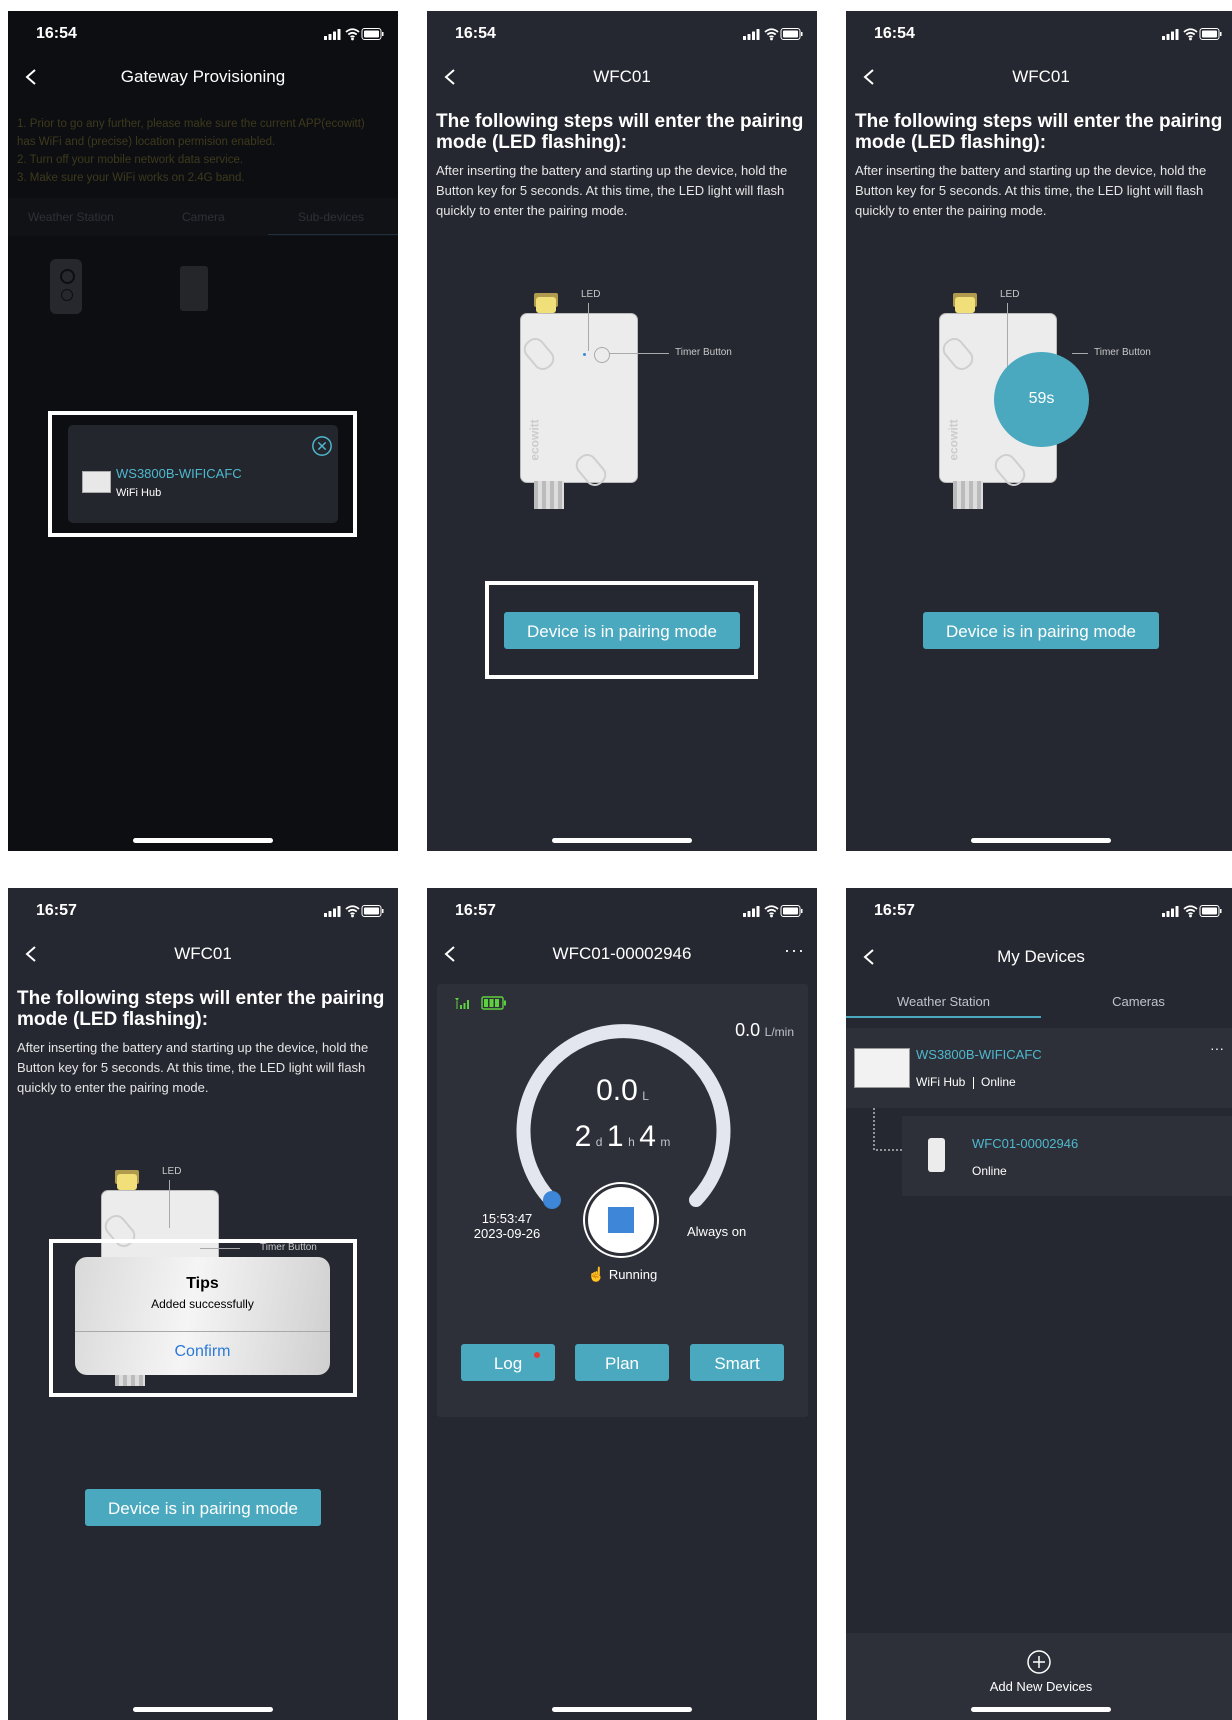 Image resolution: width=1232 pixels, height=1720 pixels. I want to click on device-category-tabs: Weather Station Camera Sub-devices, so click(203, 217).